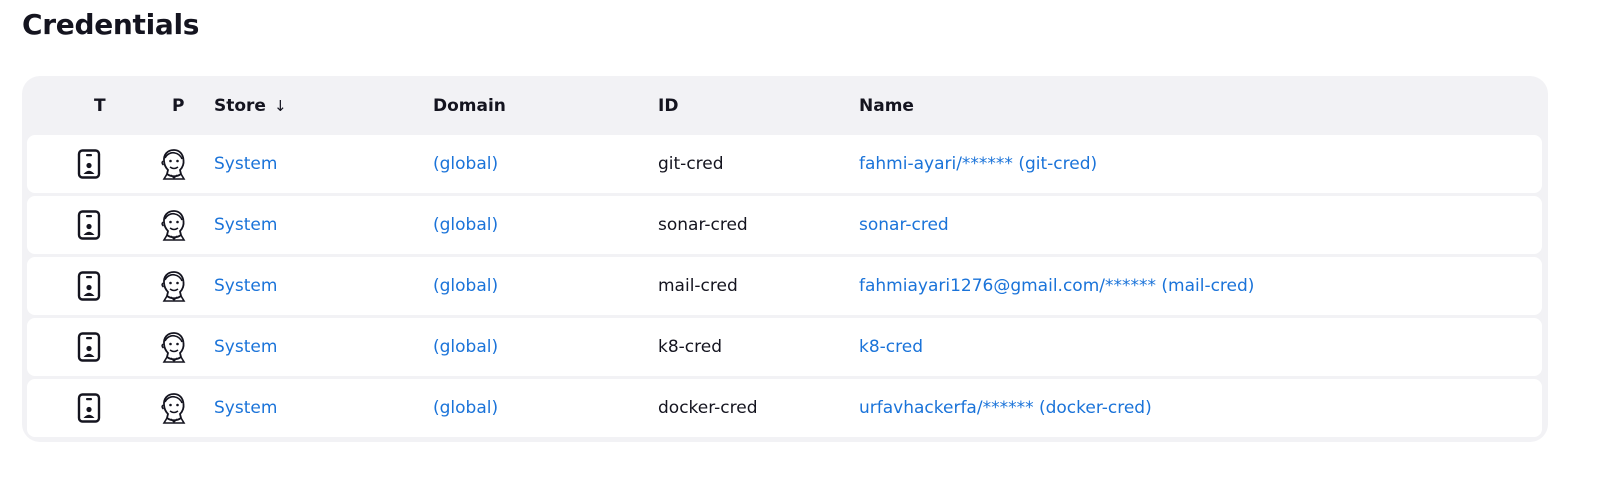 Image resolution: width=1602 pixels, height=490 pixels. What do you see at coordinates (708, 408) in the screenshot?
I see `credential-id: docker-cred` at bounding box center [708, 408].